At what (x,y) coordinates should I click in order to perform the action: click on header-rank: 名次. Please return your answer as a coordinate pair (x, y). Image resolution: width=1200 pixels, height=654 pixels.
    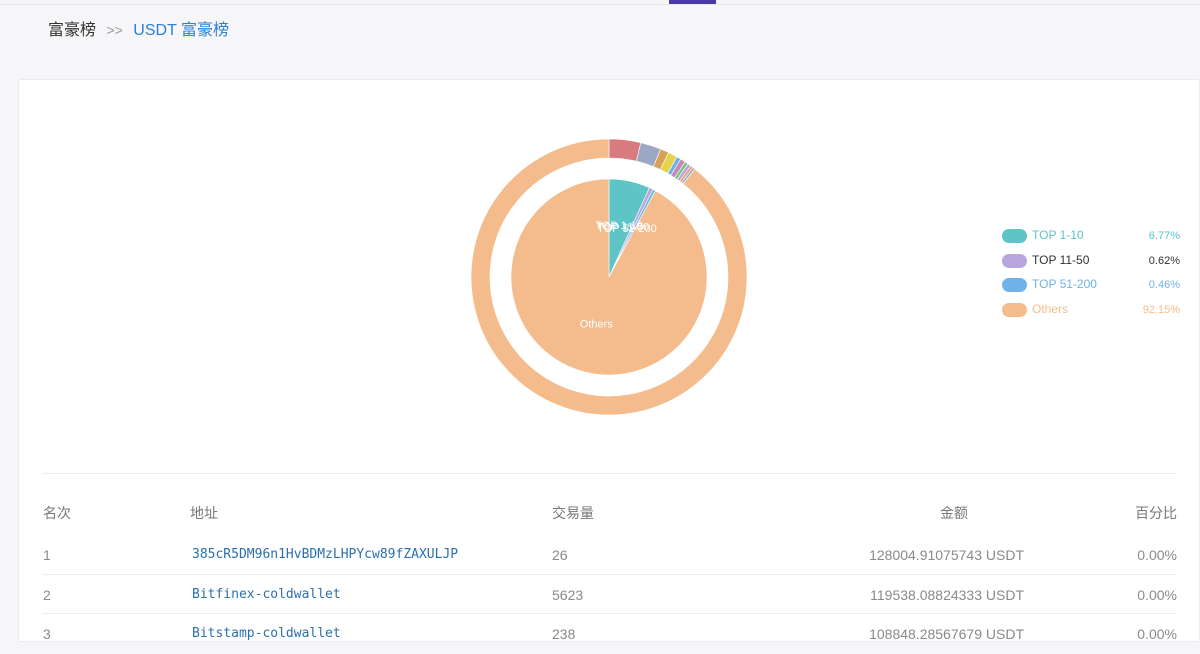
    Looking at the image, I should click on (57, 513).